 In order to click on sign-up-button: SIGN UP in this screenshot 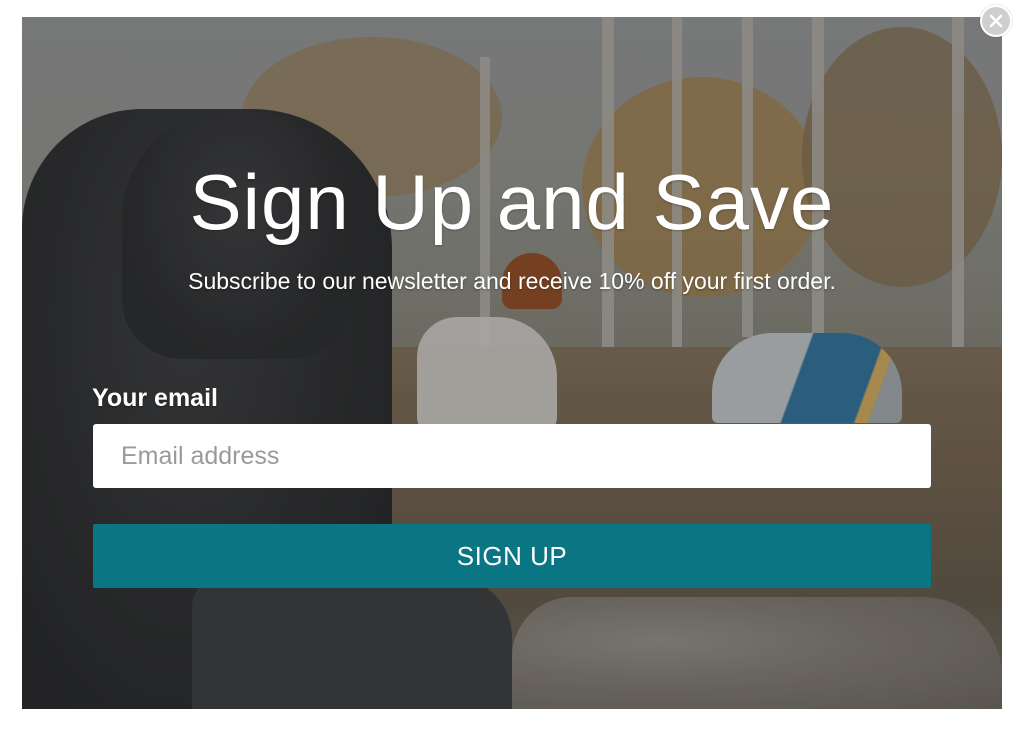, I will do `click(512, 556)`.